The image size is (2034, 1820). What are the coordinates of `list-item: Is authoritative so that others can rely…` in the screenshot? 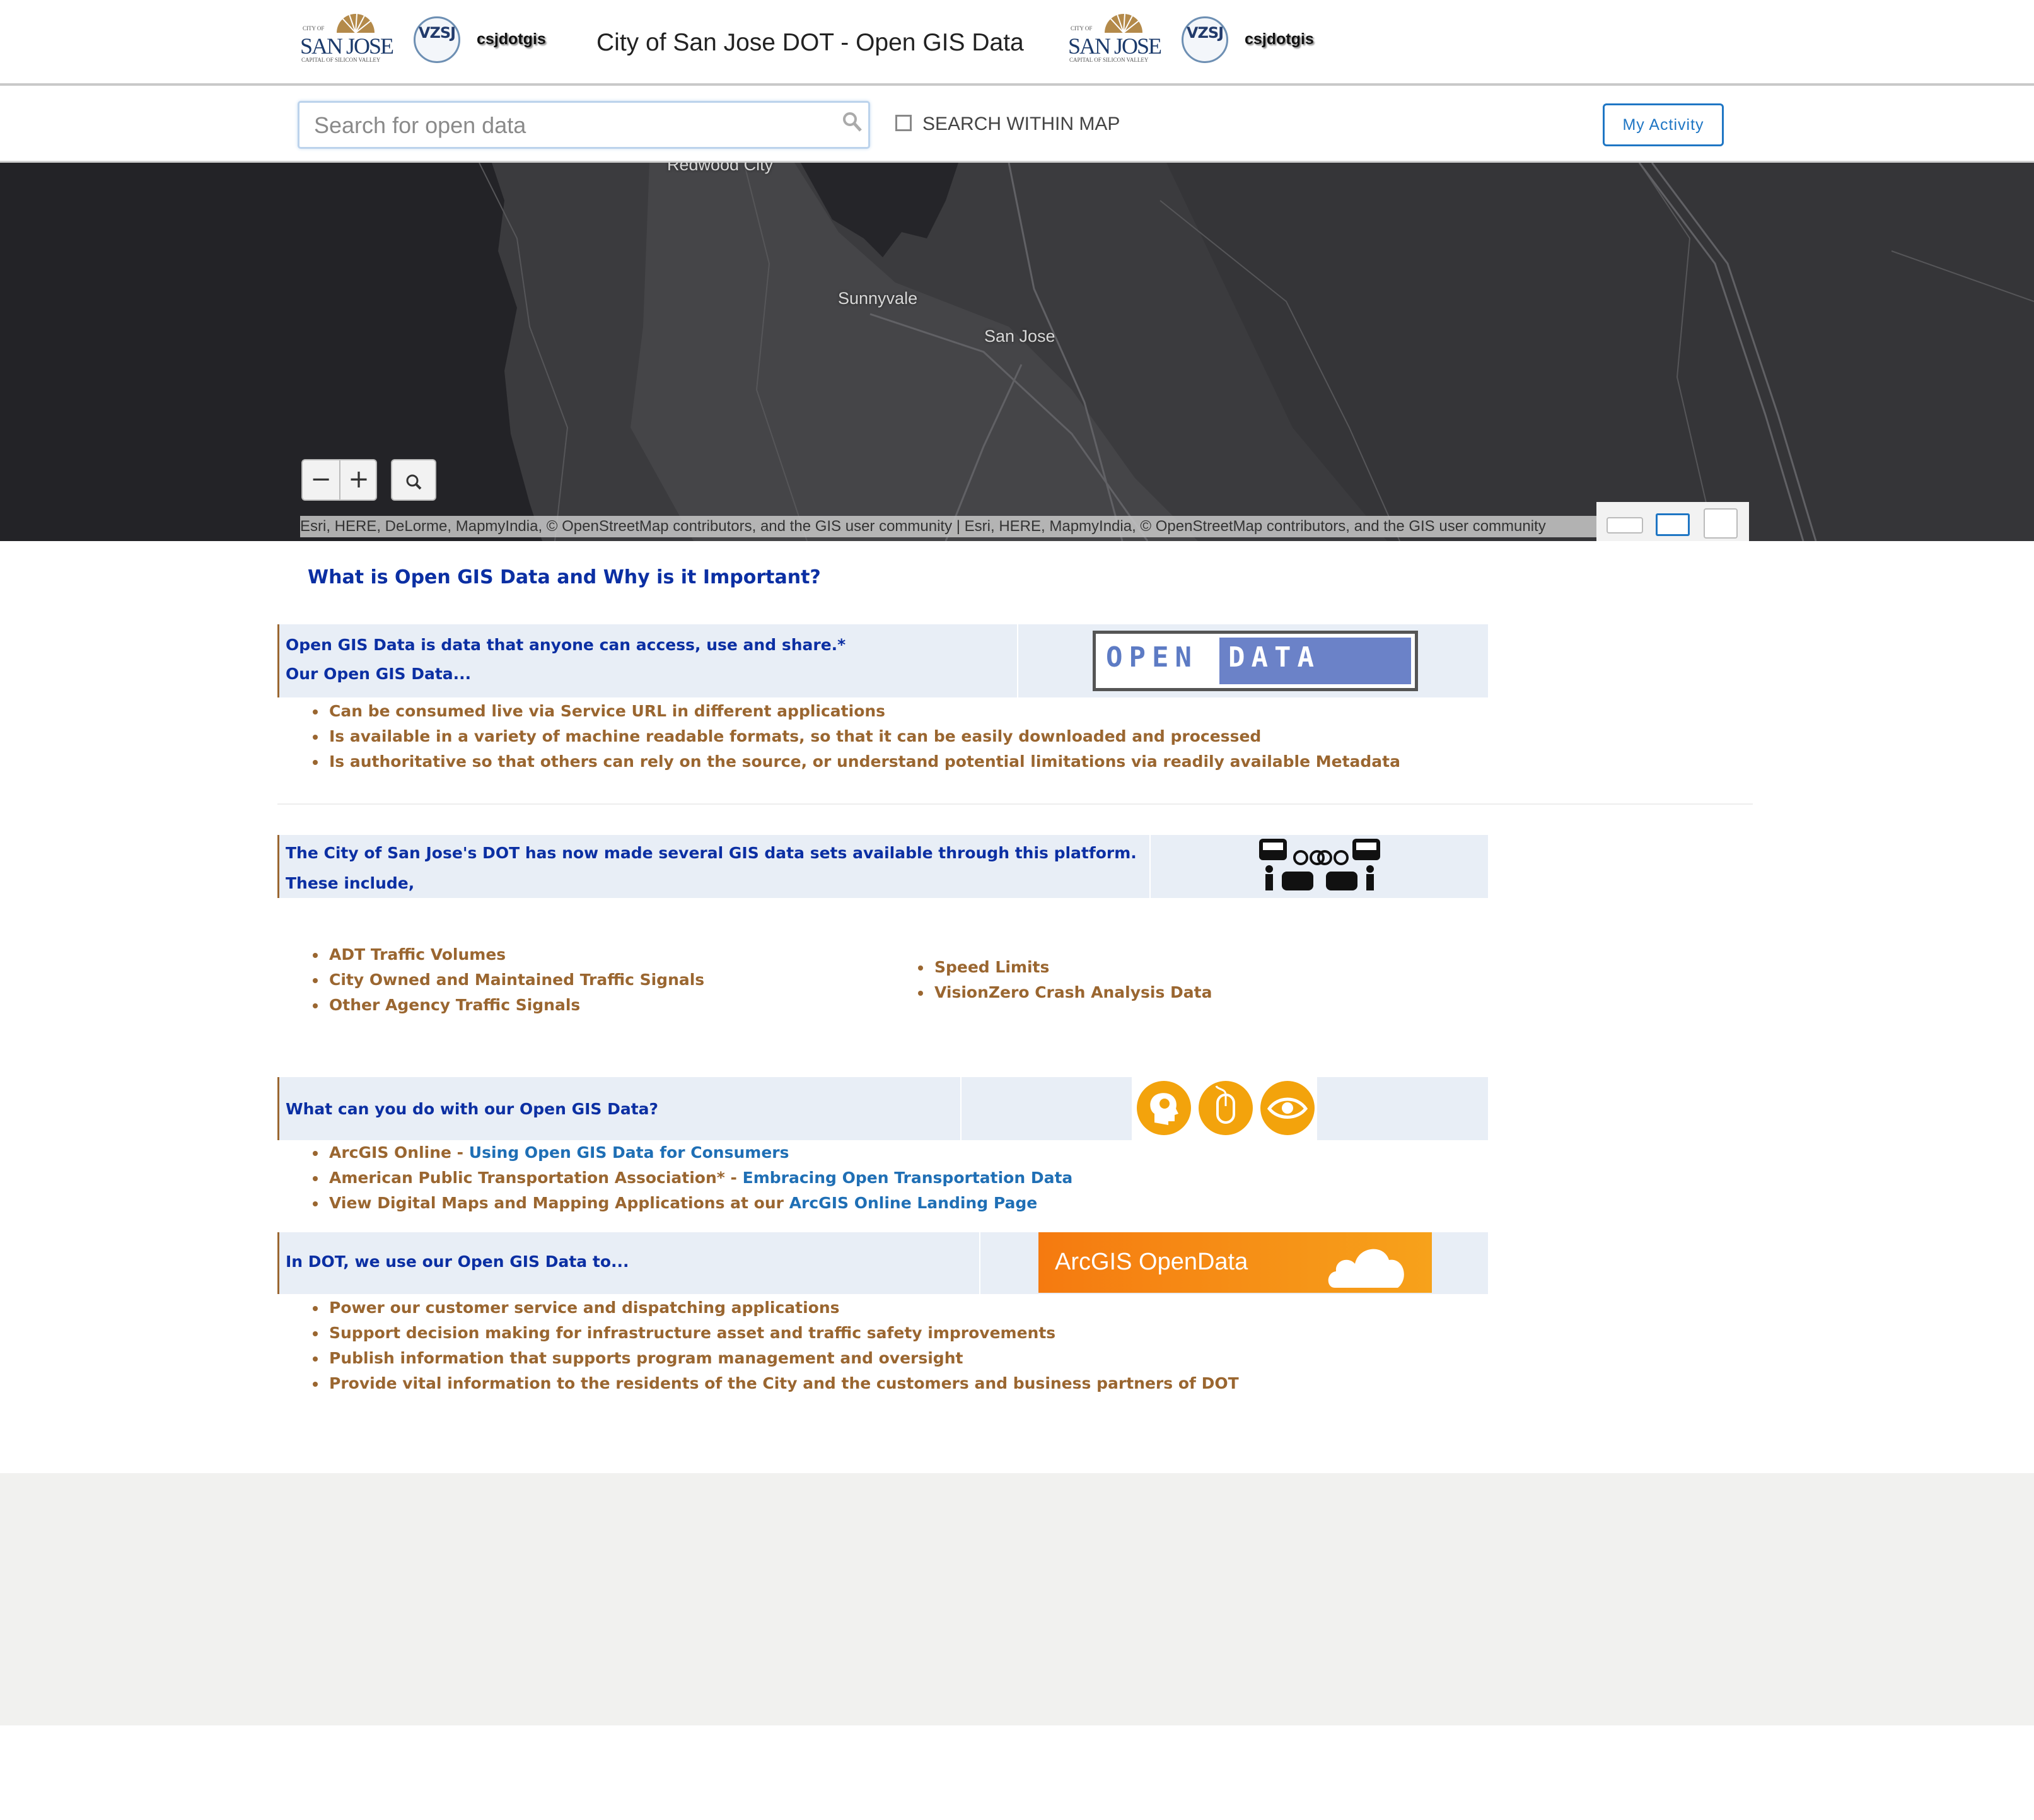 It's located at (854, 761).